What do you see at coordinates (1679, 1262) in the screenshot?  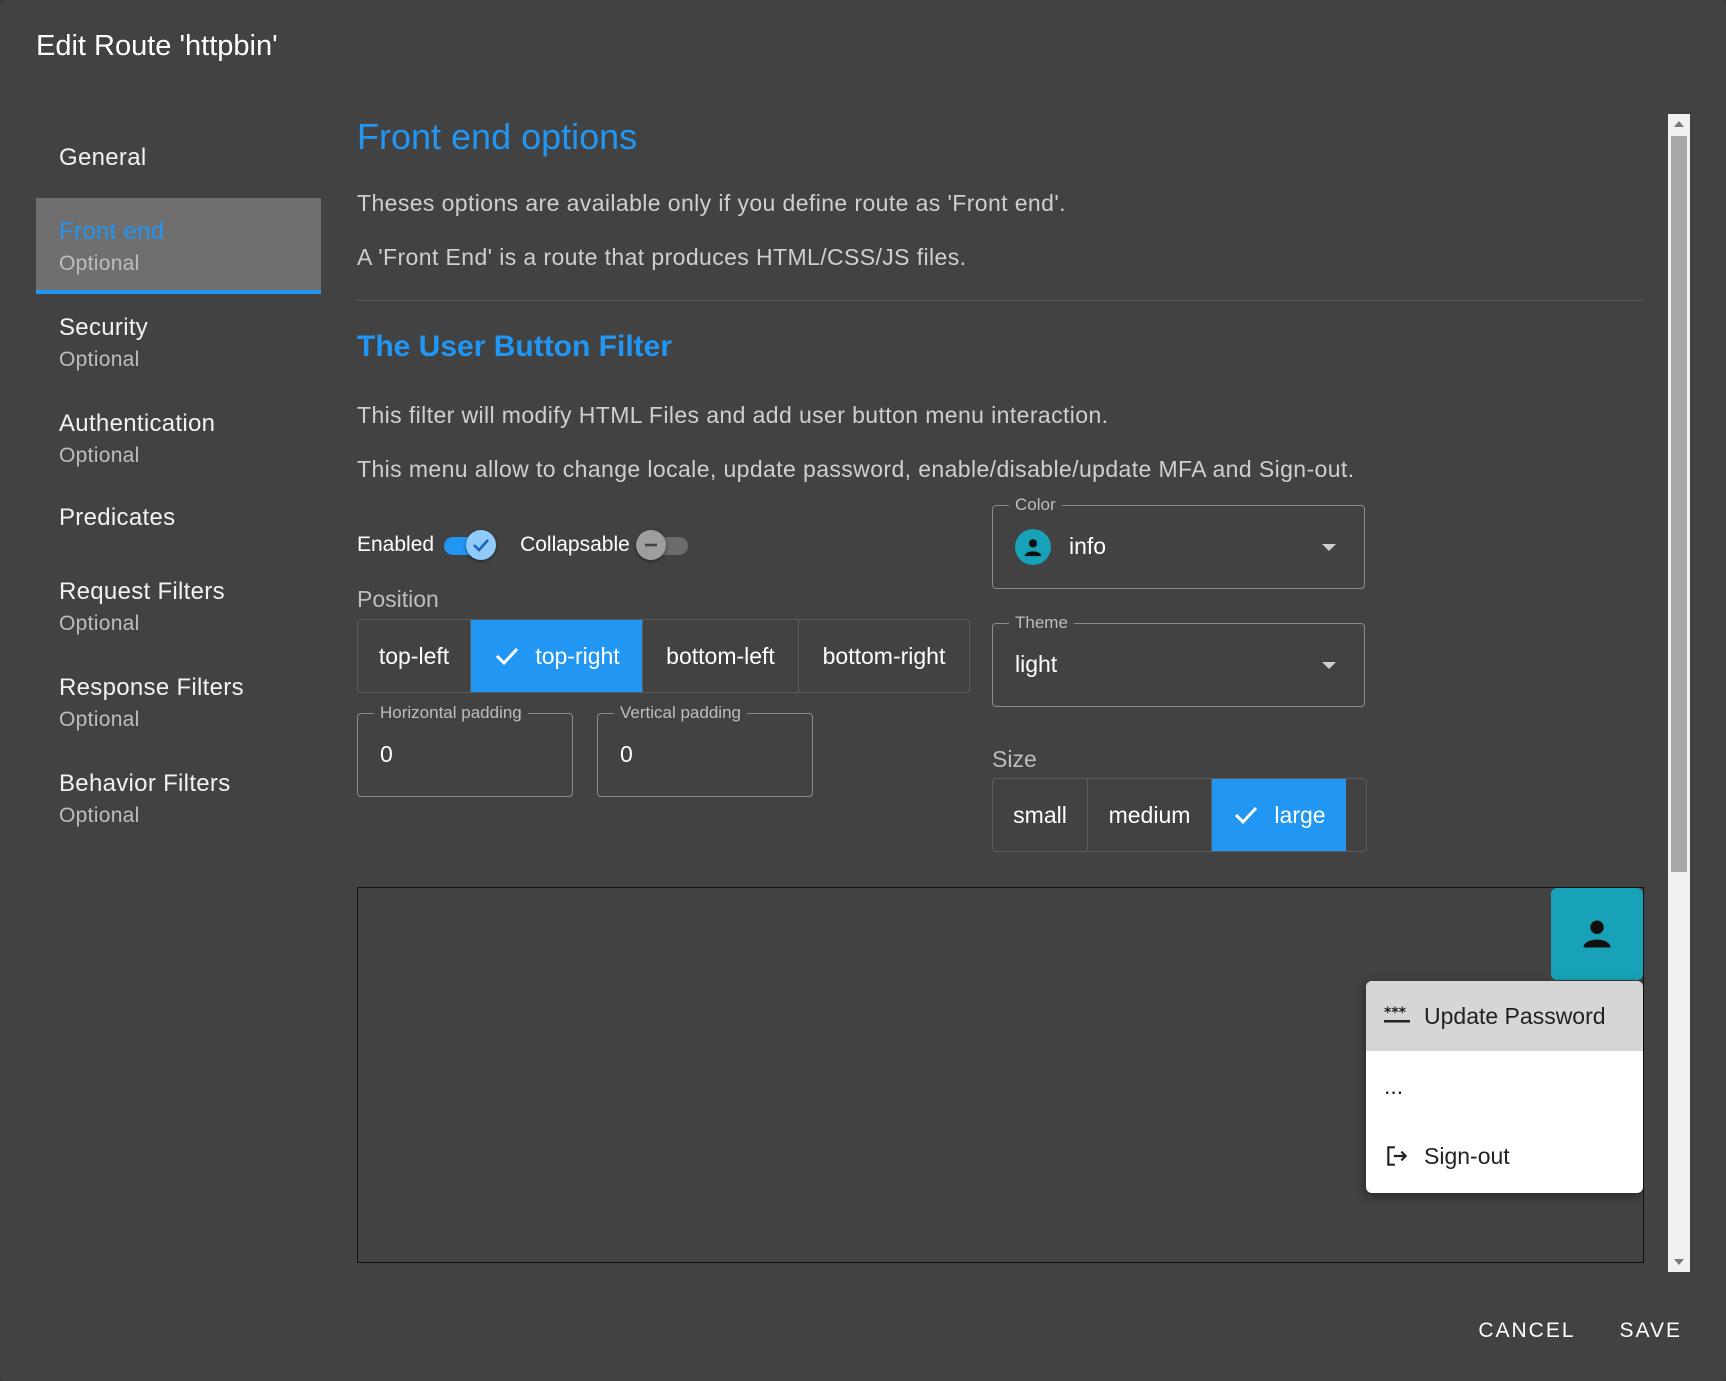 I see `scroll-down-icon` at bounding box center [1679, 1262].